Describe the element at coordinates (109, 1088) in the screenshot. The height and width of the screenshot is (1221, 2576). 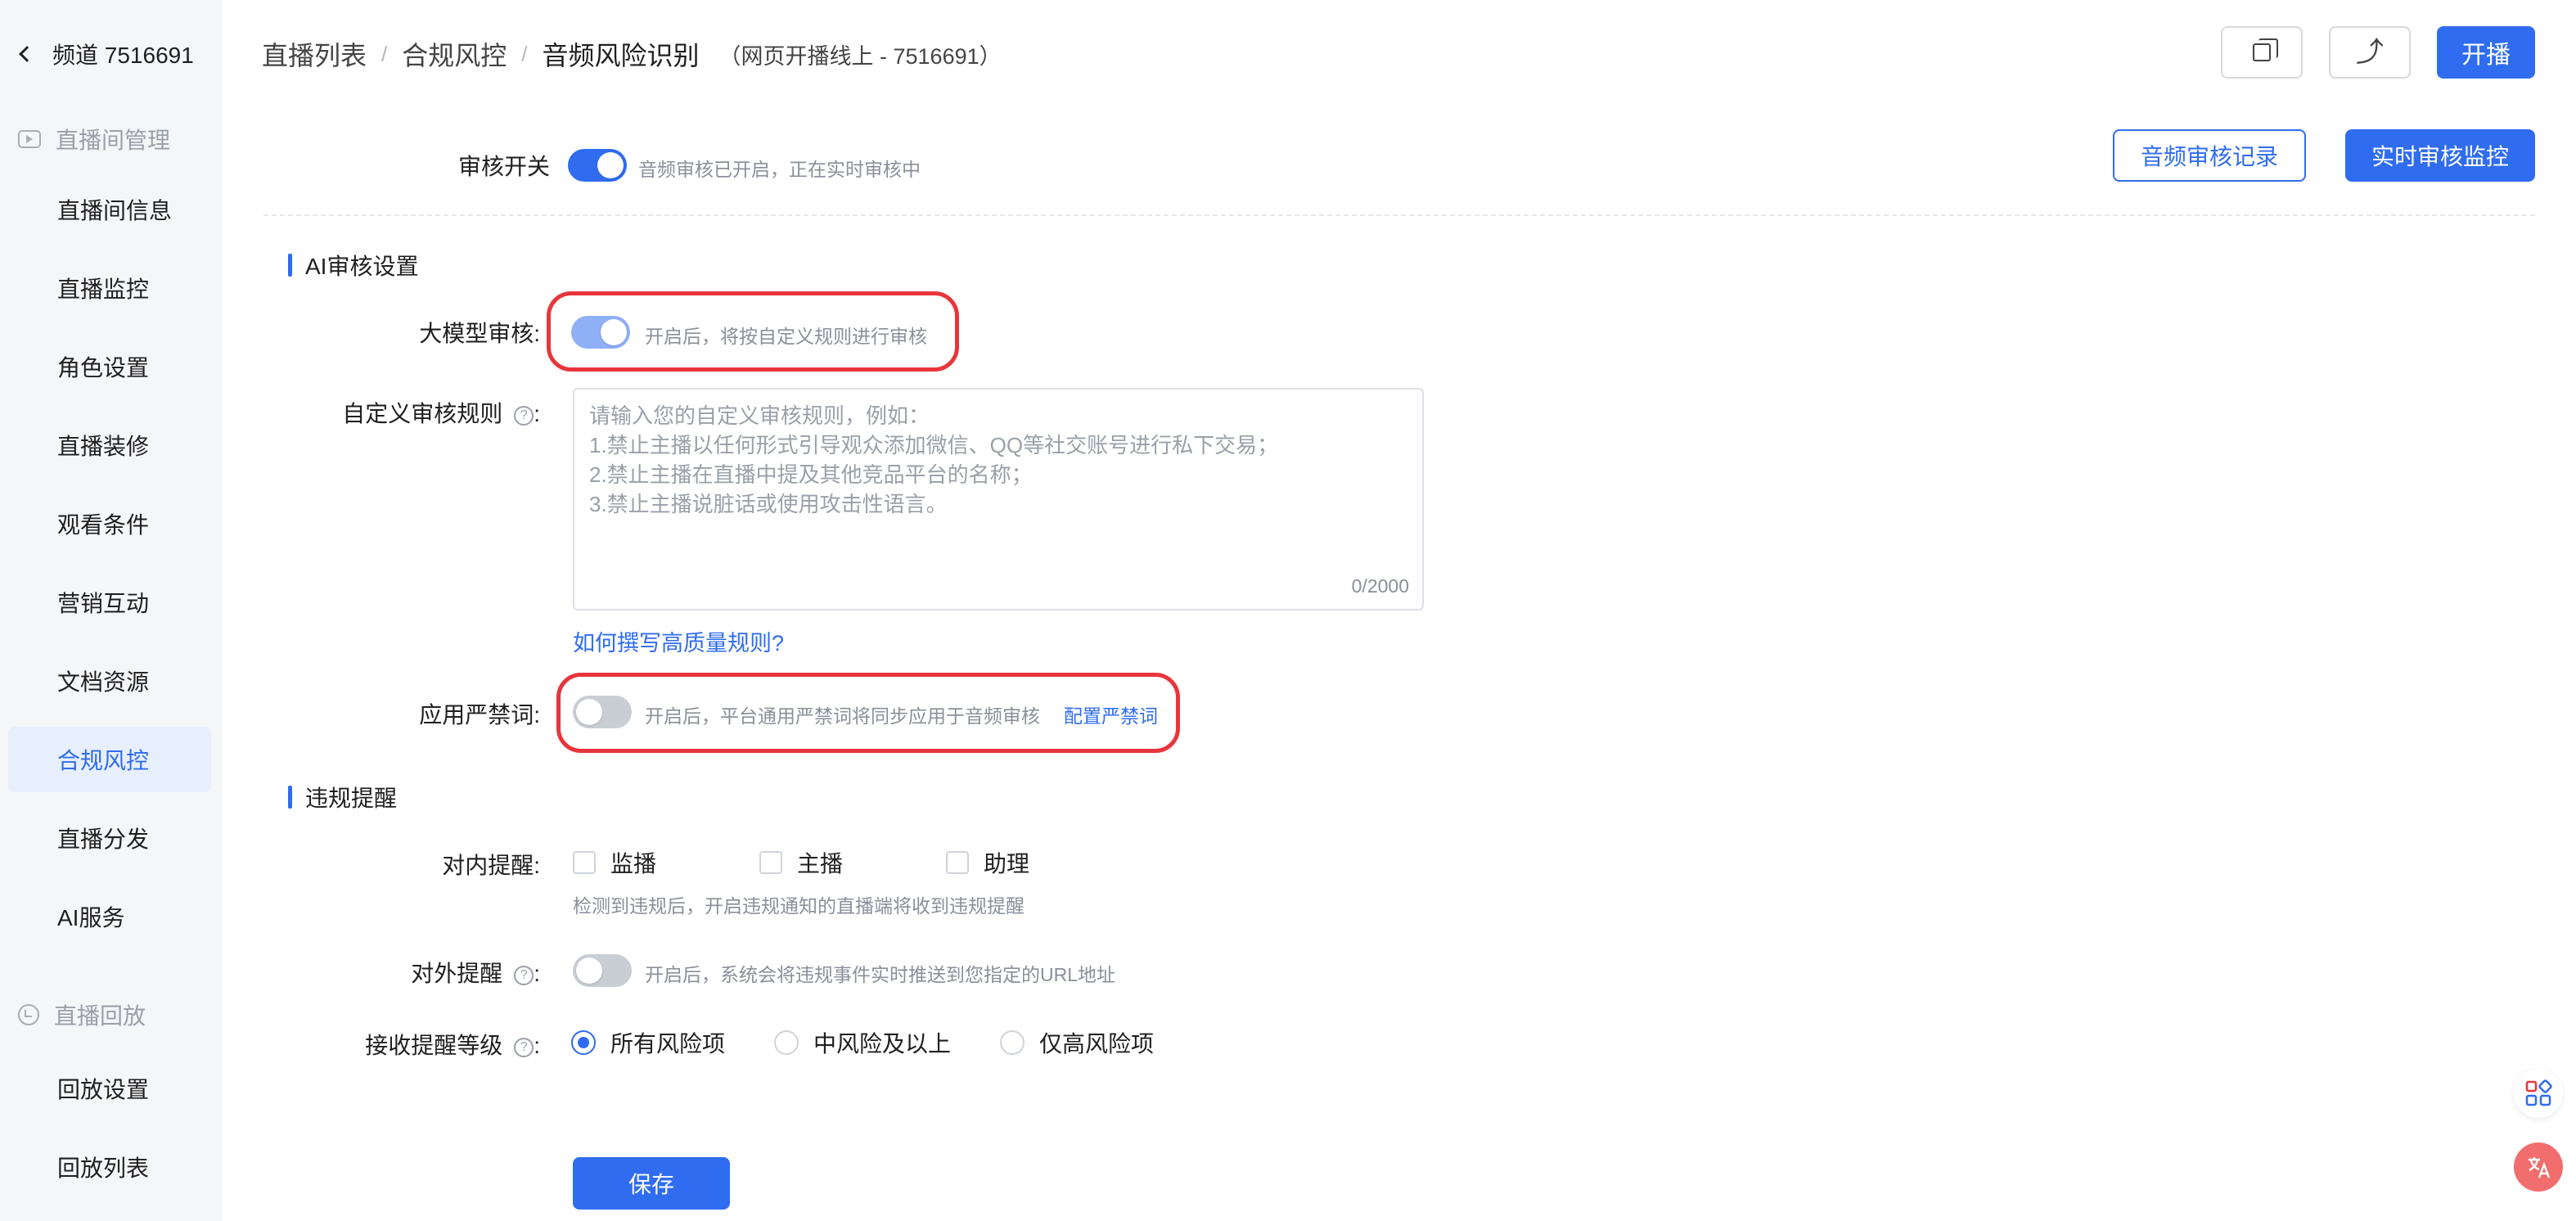
I see `sidebar-item-replay-settings: 回放设置` at that location.